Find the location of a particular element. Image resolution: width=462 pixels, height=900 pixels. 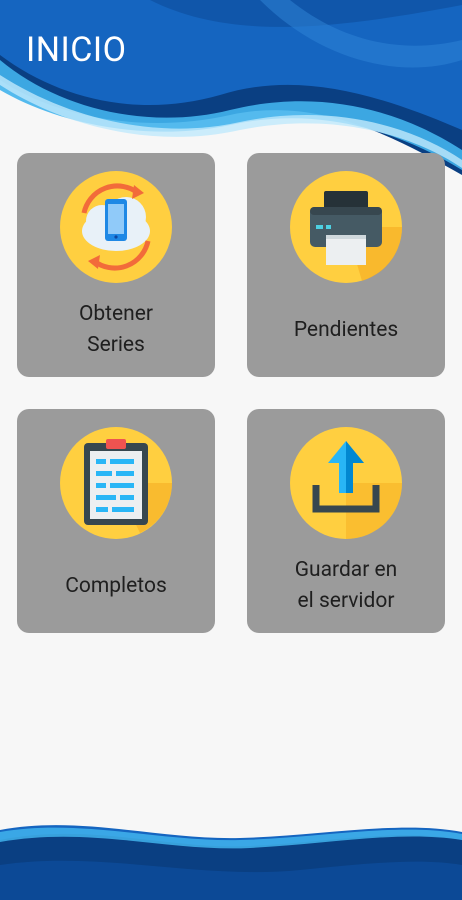

obtener-series-button: Obtener Series is located at coordinates (116, 265).